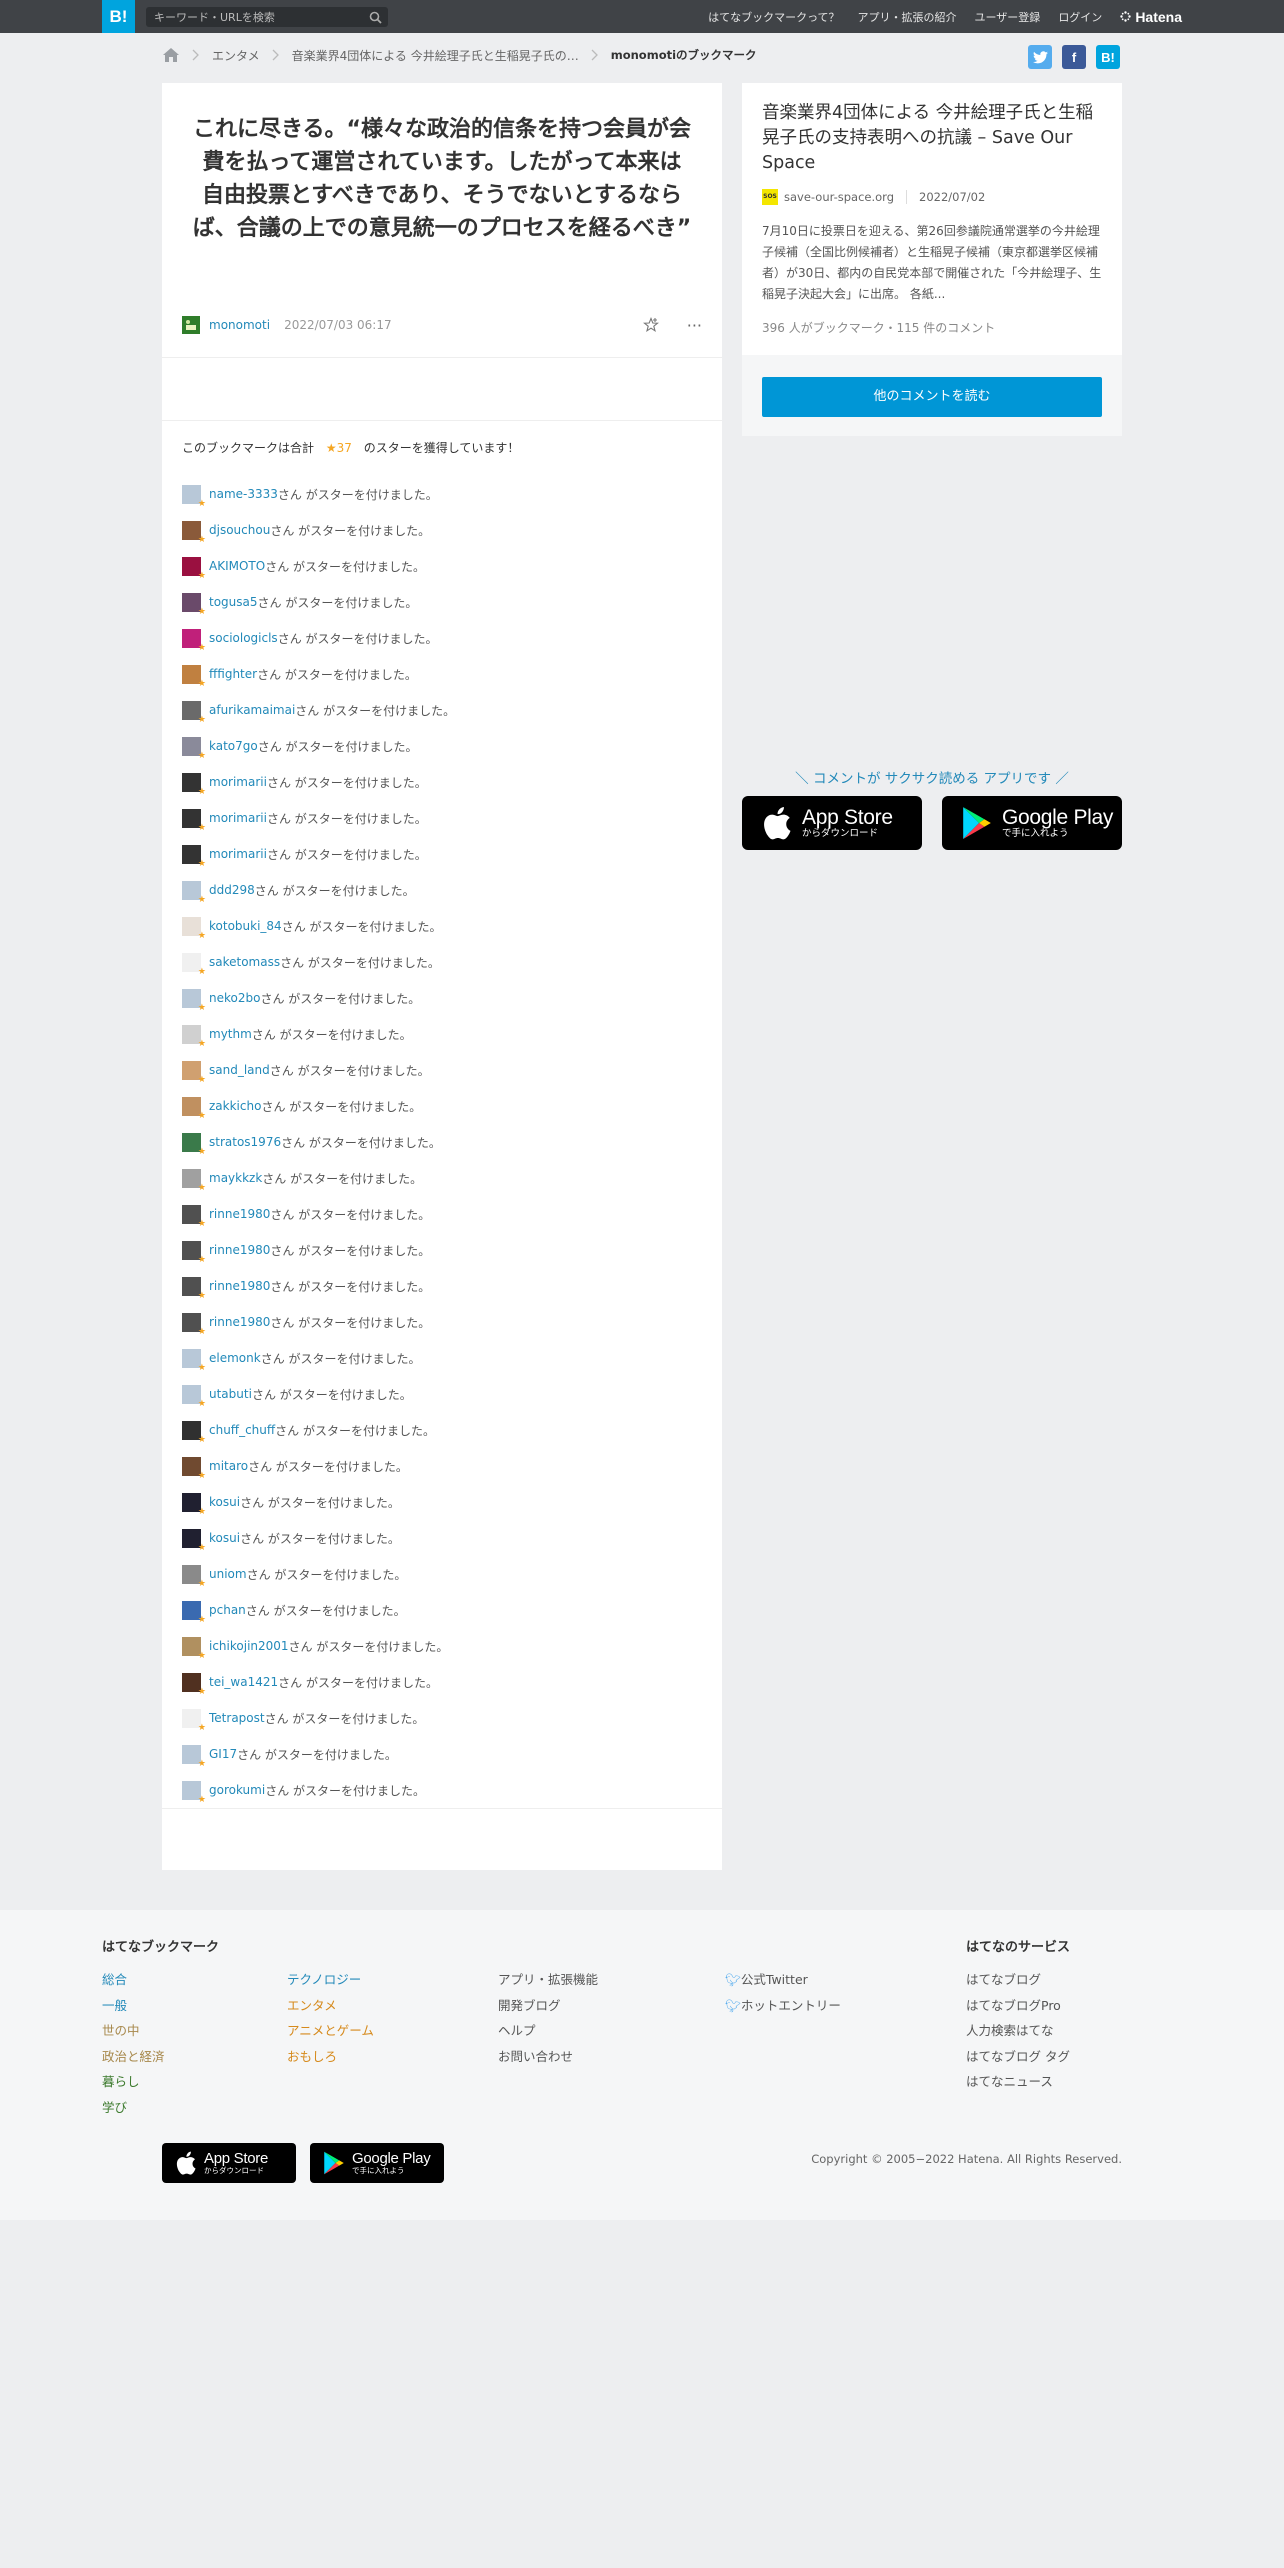 This screenshot has height=2568, width=1284. Describe the element at coordinates (229, 2163) in the screenshot. I see `footer-app-store-badge: App Store からダウンロード` at that location.